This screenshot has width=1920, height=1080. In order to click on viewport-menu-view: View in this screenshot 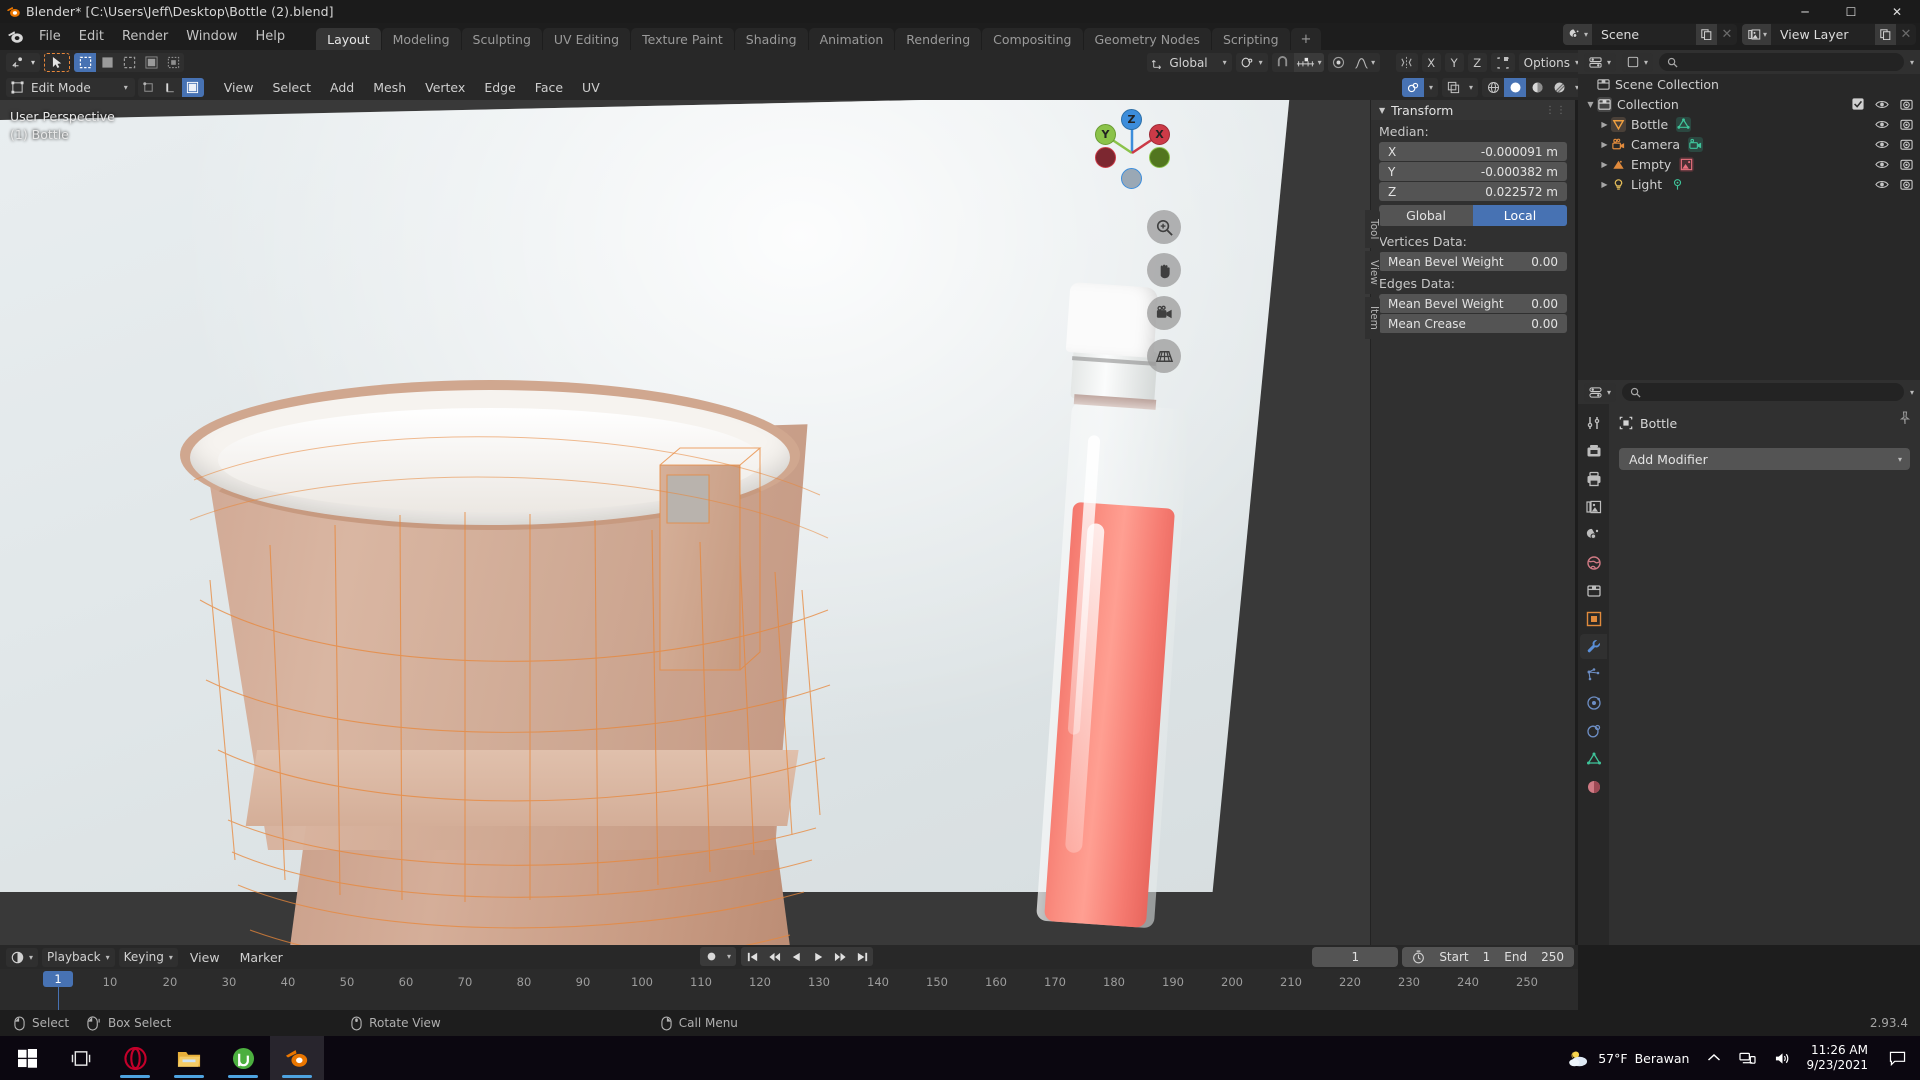, I will do `click(239, 87)`.